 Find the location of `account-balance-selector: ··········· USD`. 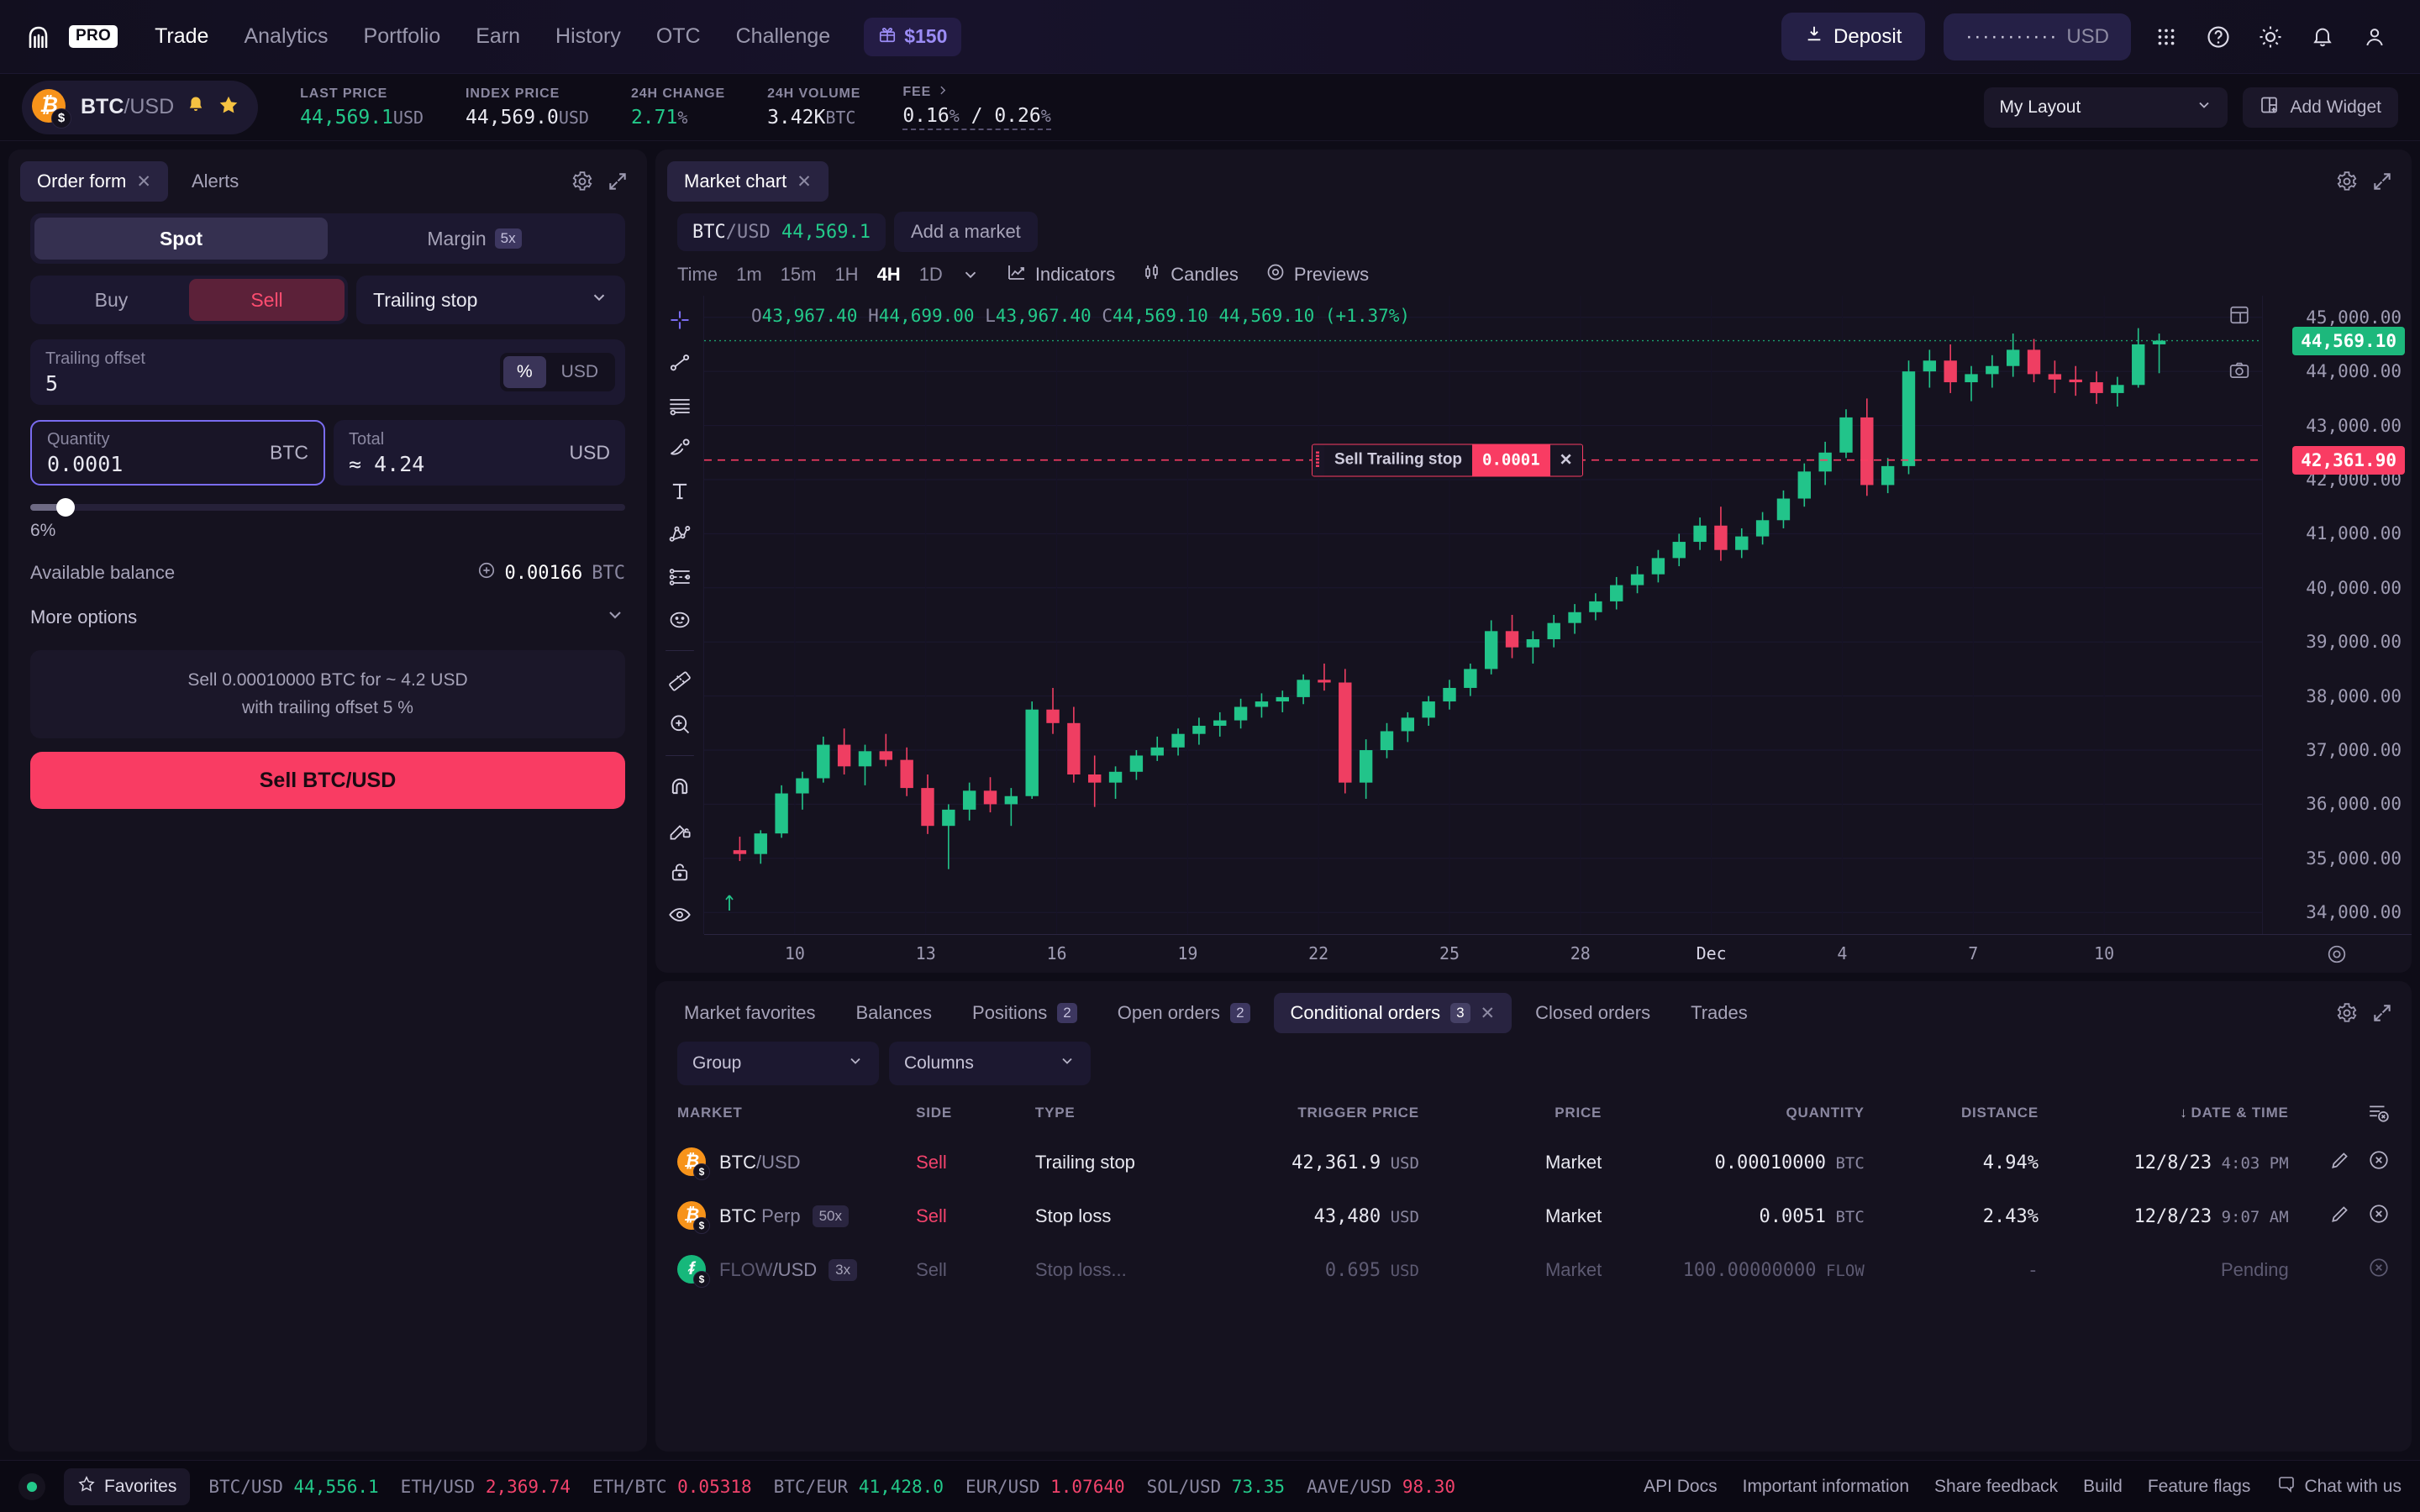

account-balance-selector: ··········· USD is located at coordinates (2038, 36).